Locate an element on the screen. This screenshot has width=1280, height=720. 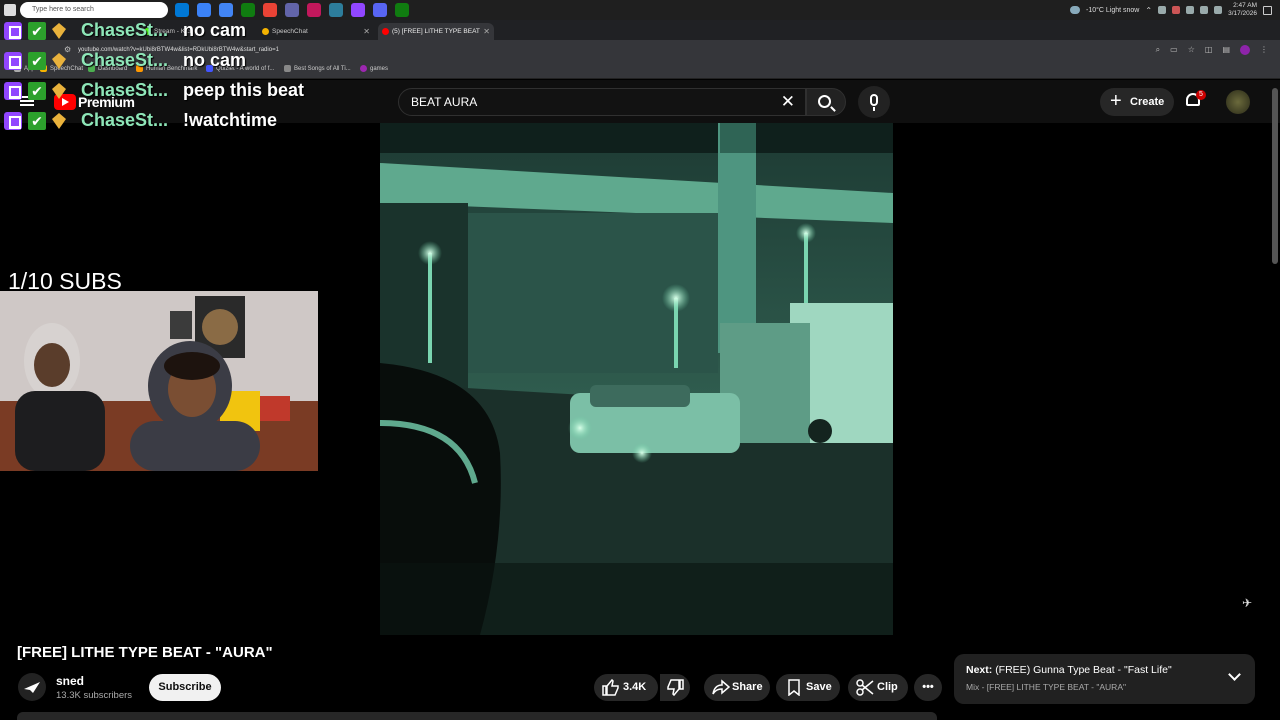
channel-avatar is located at coordinates (32, 687).